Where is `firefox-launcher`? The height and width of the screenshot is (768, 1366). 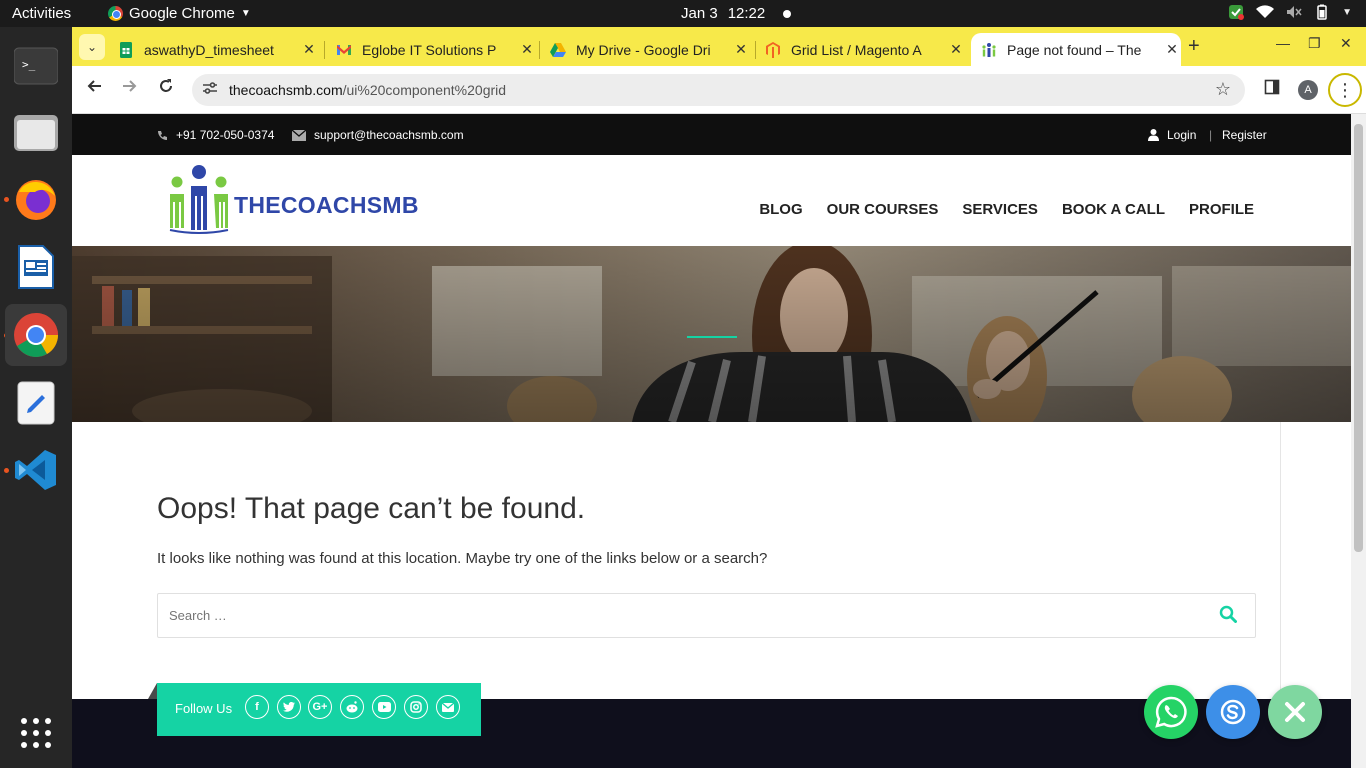
firefox-launcher is located at coordinates (36, 199).